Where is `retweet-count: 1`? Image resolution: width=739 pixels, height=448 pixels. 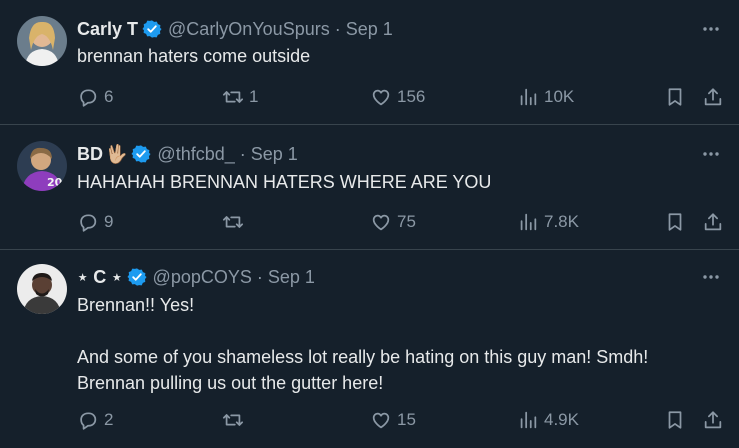
retweet-count: 1 is located at coordinates (254, 96).